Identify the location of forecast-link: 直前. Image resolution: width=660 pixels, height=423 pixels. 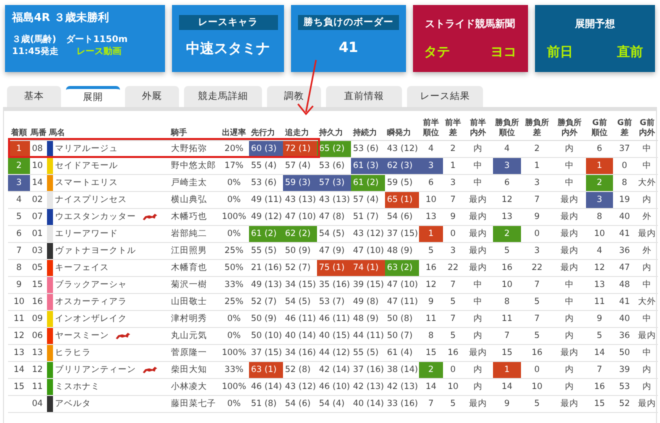
(629, 52).